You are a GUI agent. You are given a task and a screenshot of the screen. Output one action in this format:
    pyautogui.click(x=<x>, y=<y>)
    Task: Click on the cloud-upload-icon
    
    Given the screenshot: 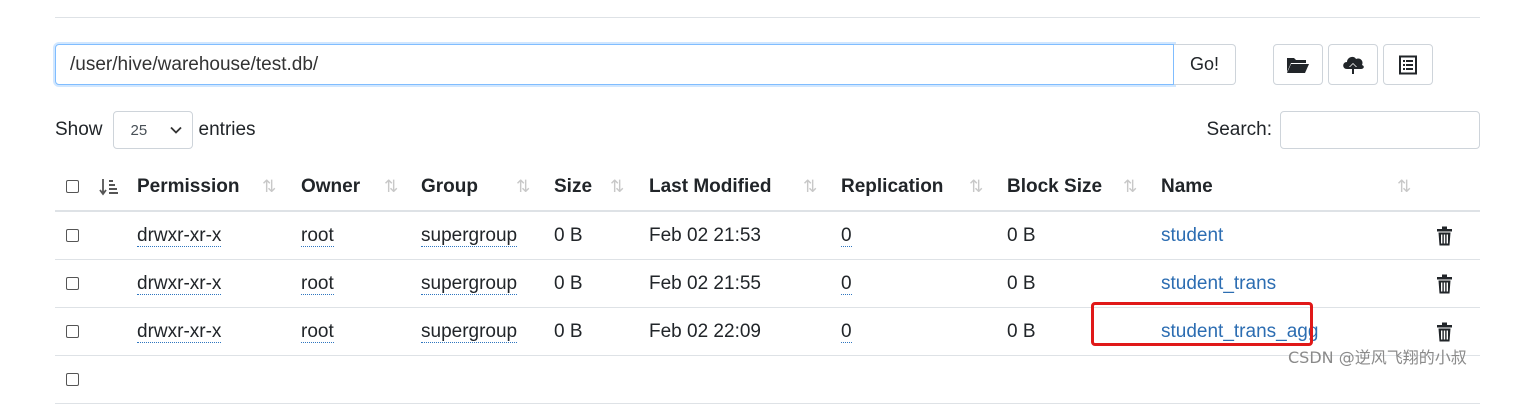 What is the action you would take?
    pyautogui.click(x=1353, y=65)
    